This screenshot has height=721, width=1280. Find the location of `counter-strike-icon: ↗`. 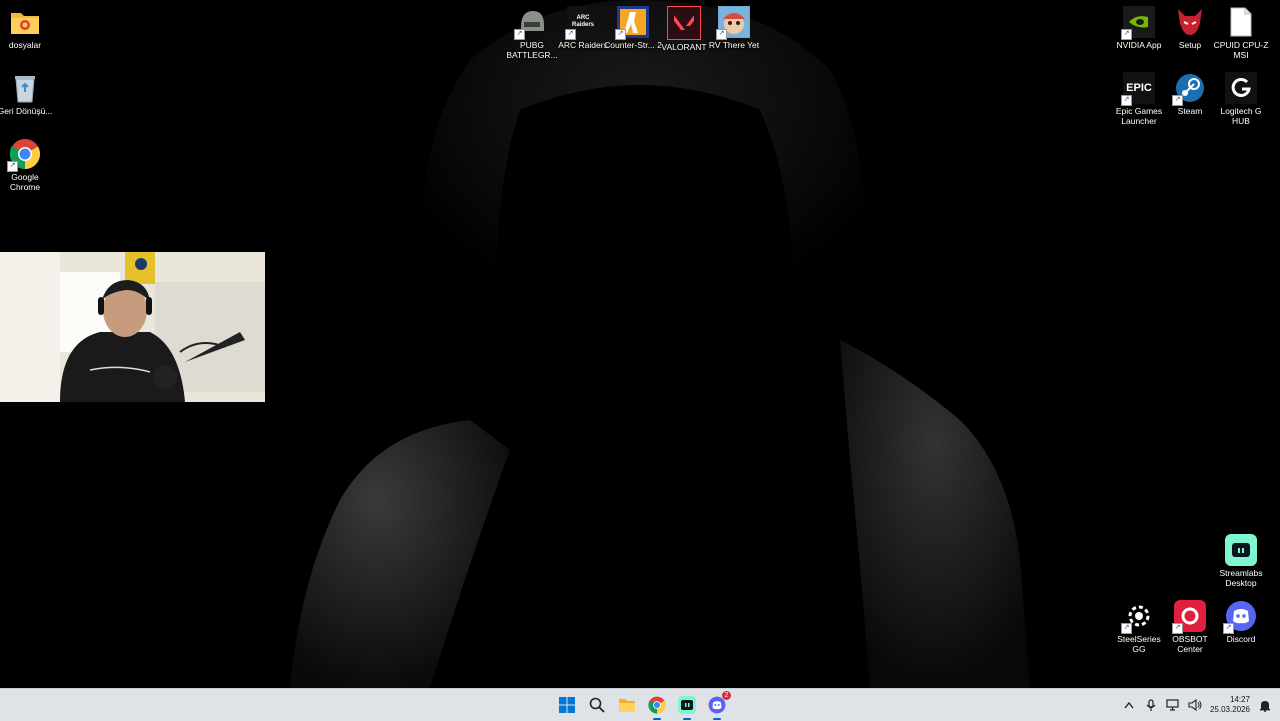

counter-strike-icon: ↗ is located at coordinates (632, 23).